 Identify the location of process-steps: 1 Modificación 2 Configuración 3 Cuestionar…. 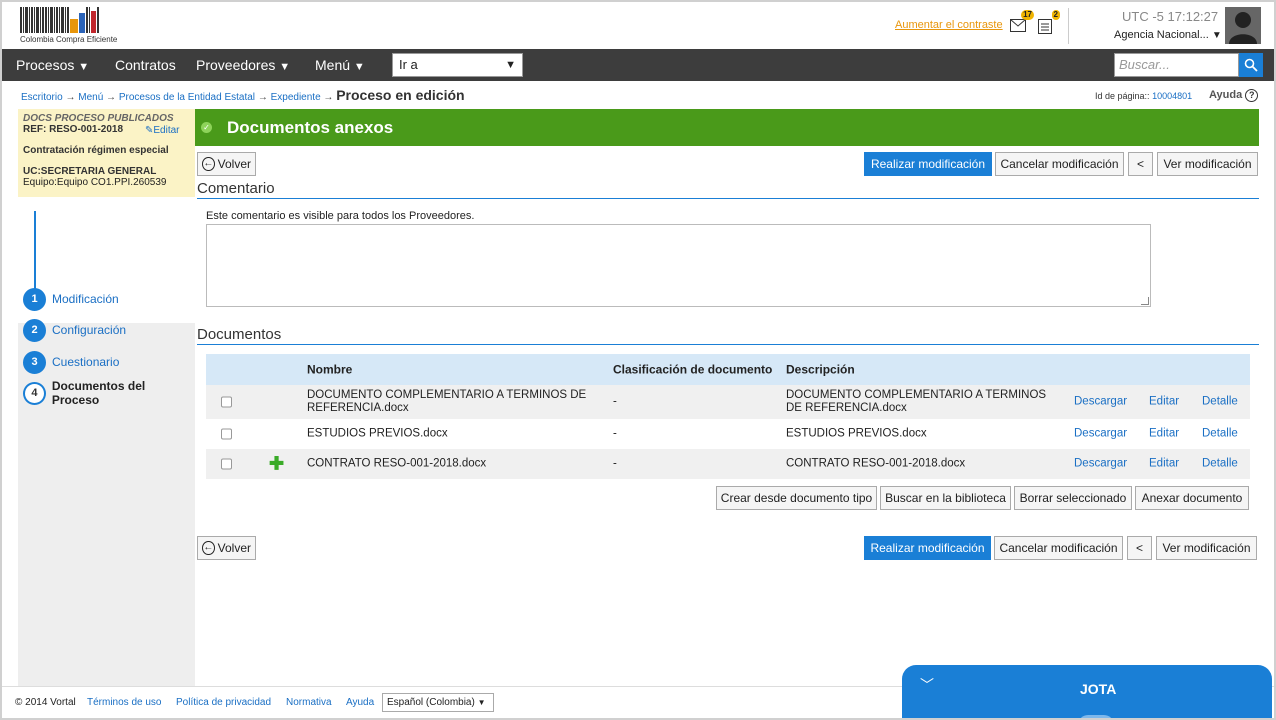
(106, 302).